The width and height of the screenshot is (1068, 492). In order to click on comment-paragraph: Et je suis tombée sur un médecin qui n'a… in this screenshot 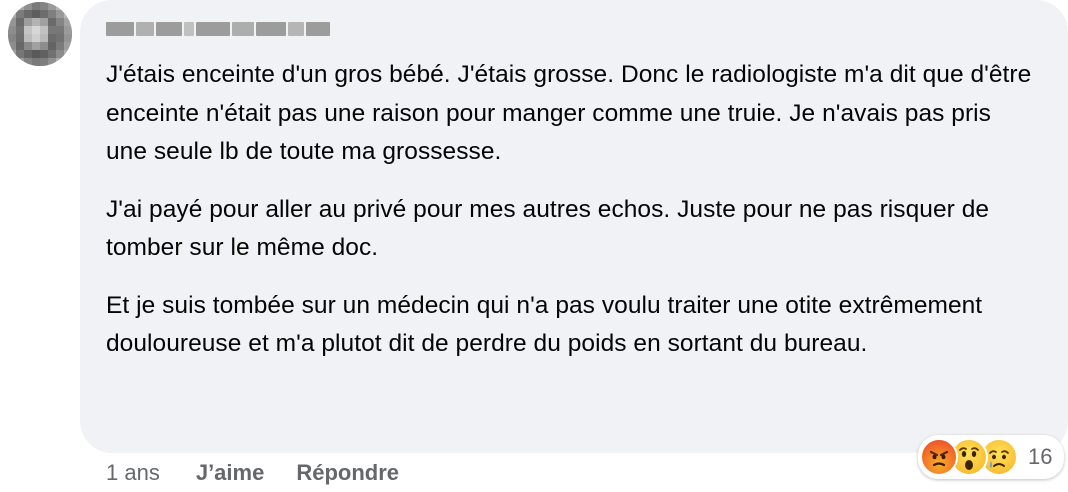, I will do `click(544, 324)`.